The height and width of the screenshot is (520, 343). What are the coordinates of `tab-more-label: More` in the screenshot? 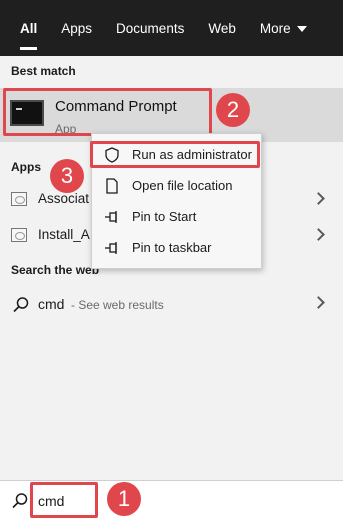 It's located at (275, 28).